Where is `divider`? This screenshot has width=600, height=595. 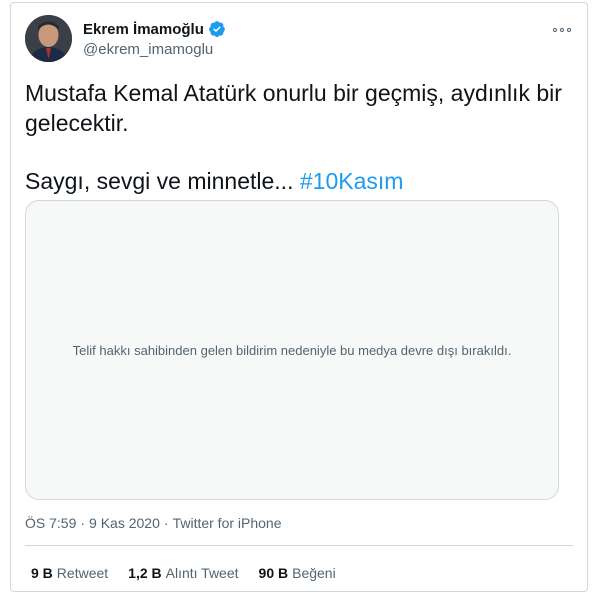 divider is located at coordinates (299, 545).